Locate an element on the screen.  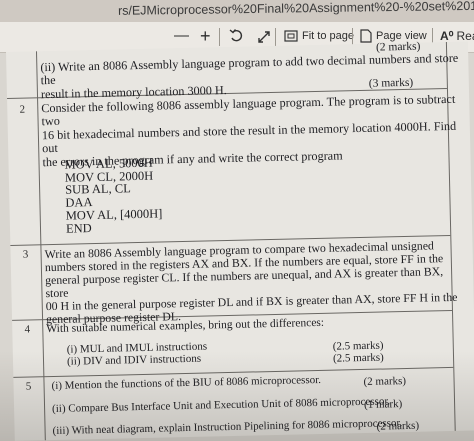
question-number: 3 is located at coordinates (25, 254).